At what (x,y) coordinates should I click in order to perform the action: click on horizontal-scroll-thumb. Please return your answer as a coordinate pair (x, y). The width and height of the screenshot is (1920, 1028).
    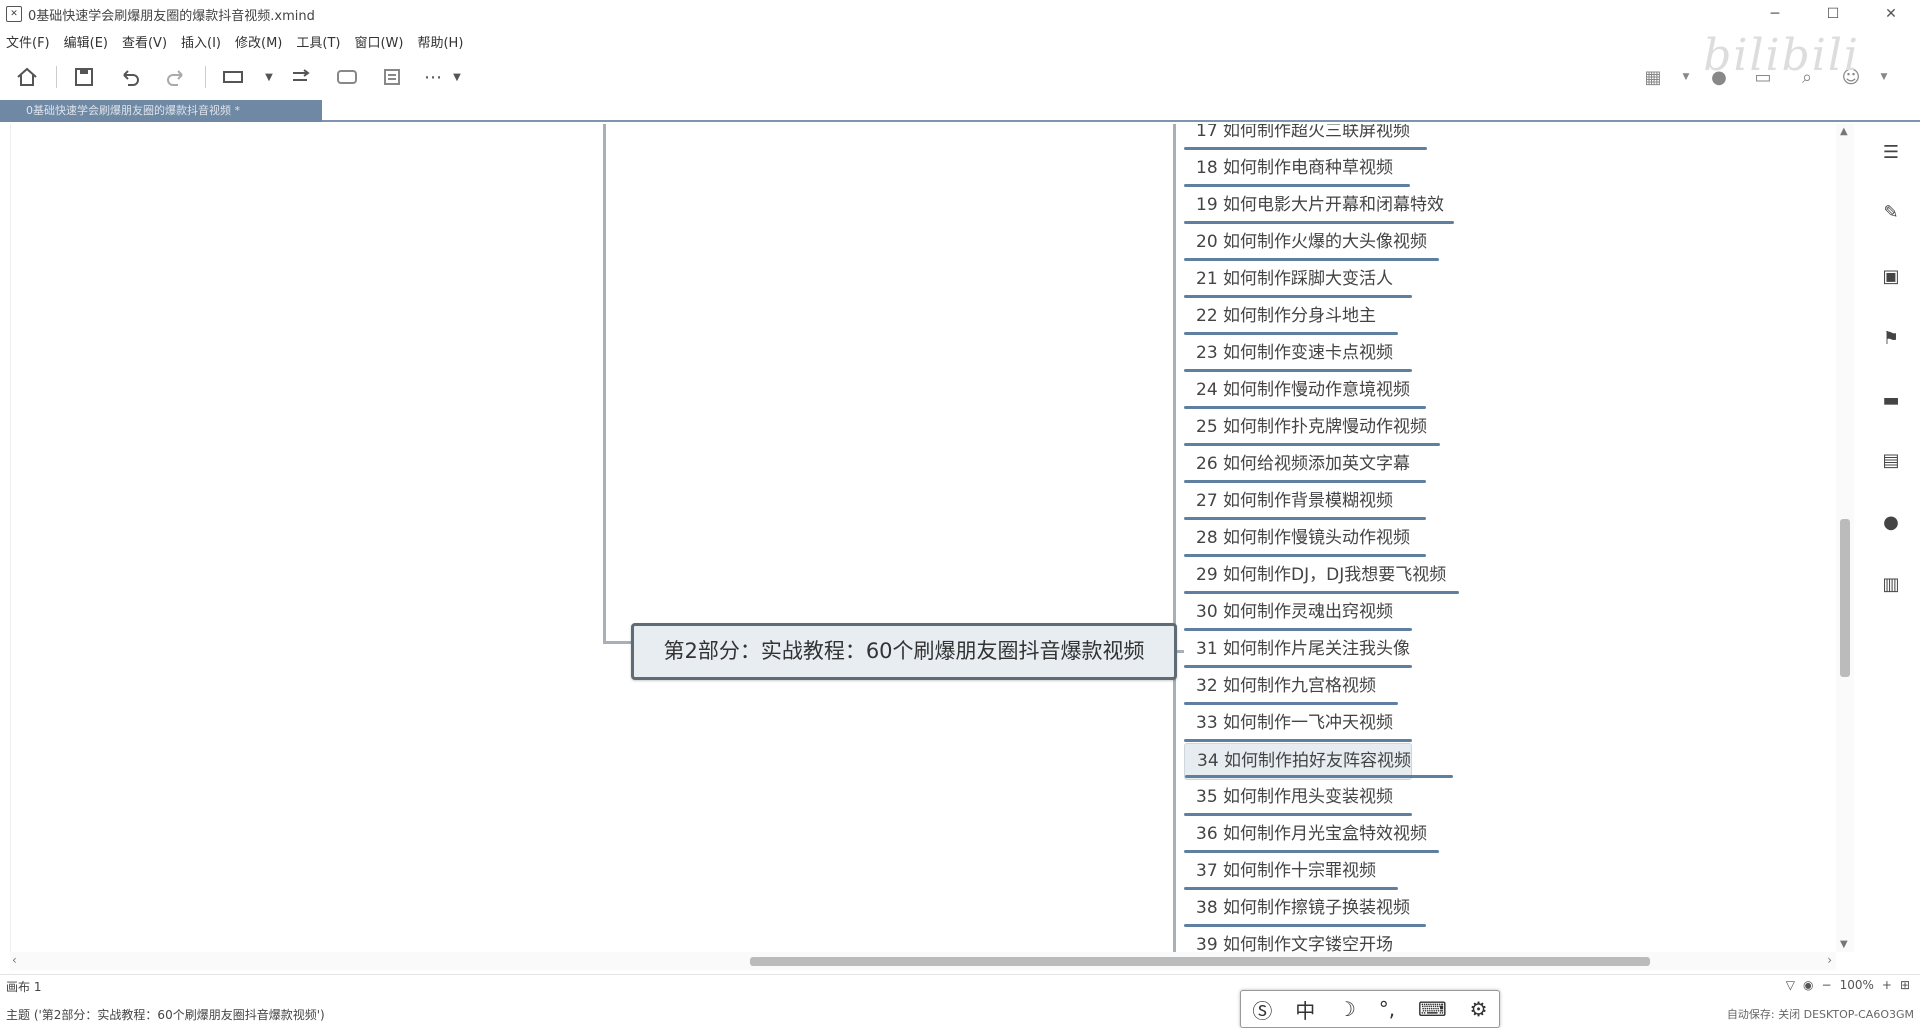
    Looking at the image, I should click on (1200, 961).